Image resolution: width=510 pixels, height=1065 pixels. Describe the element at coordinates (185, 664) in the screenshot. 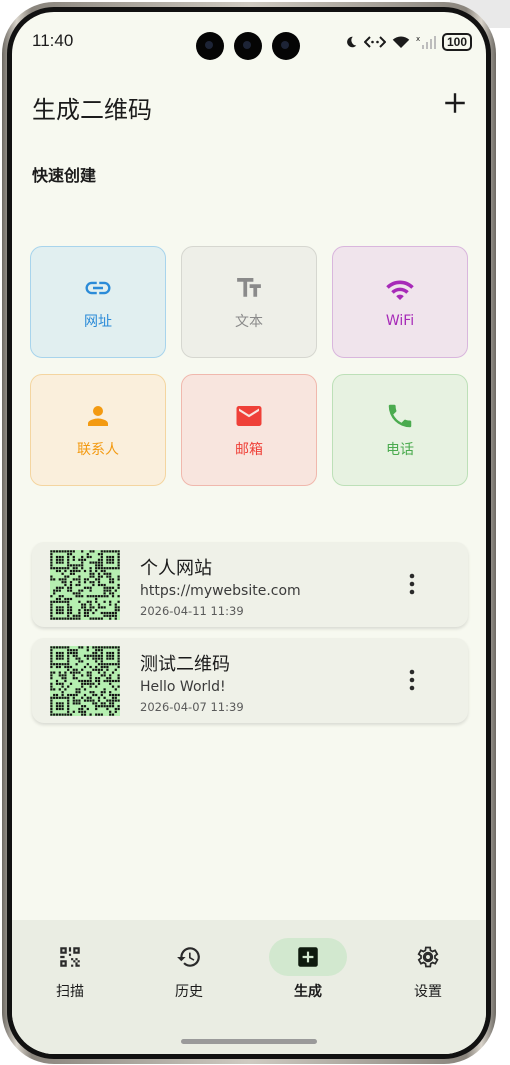

I see `card-title: 测试二维码` at that location.